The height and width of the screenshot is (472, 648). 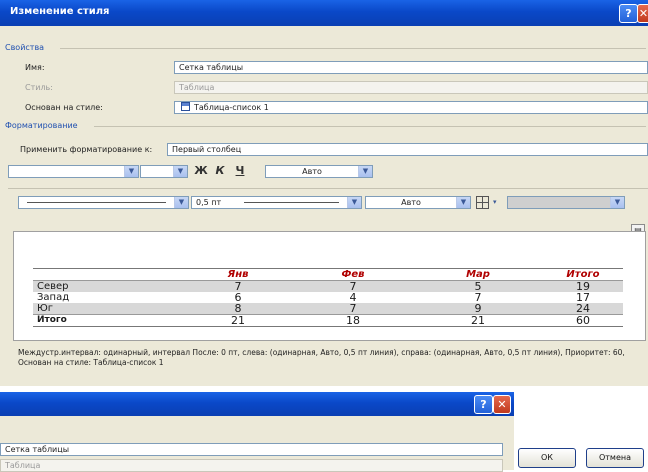 What do you see at coordinates (185, 106) in the screenshot?
I see `table-icon` at bounding box center [185, 106].